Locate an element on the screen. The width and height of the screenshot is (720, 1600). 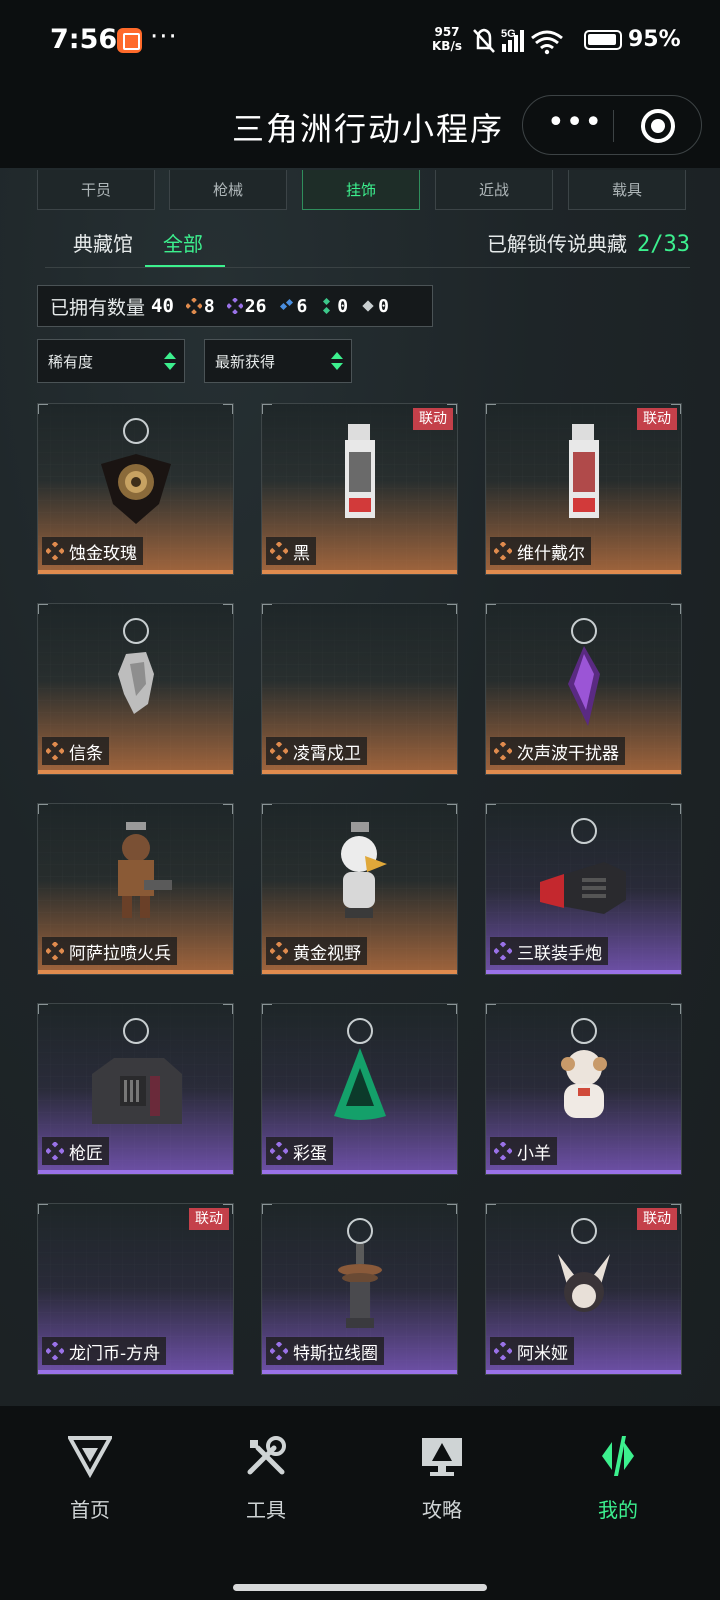
nav-guides: 攻略 is located at coordinates (442, 1466).